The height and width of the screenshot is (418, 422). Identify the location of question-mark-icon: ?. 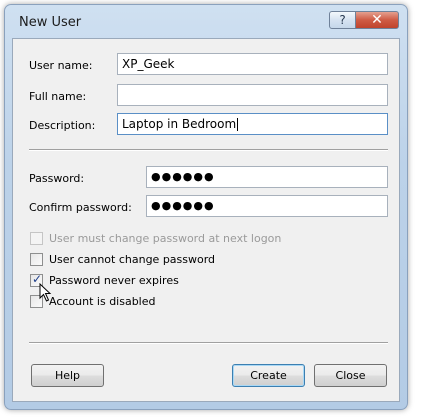
(342, 20).